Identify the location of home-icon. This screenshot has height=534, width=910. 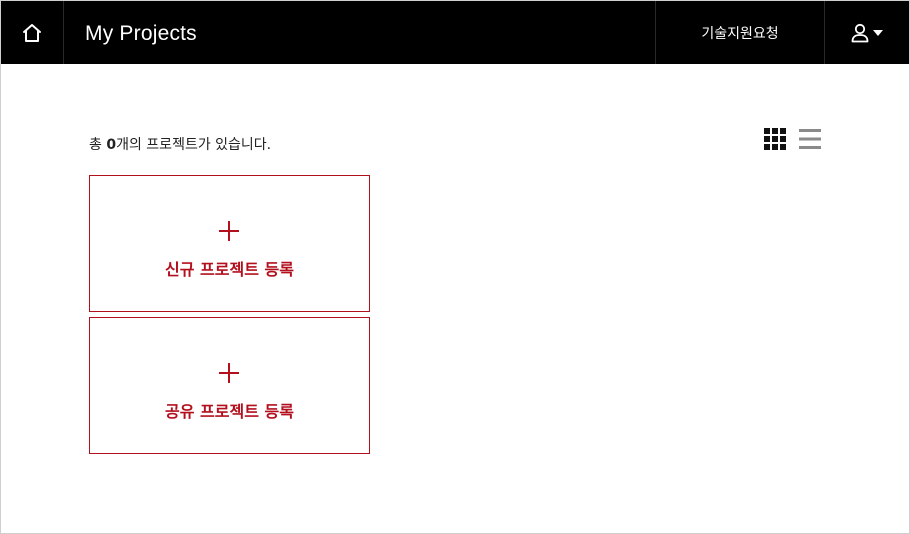
(32, 32).